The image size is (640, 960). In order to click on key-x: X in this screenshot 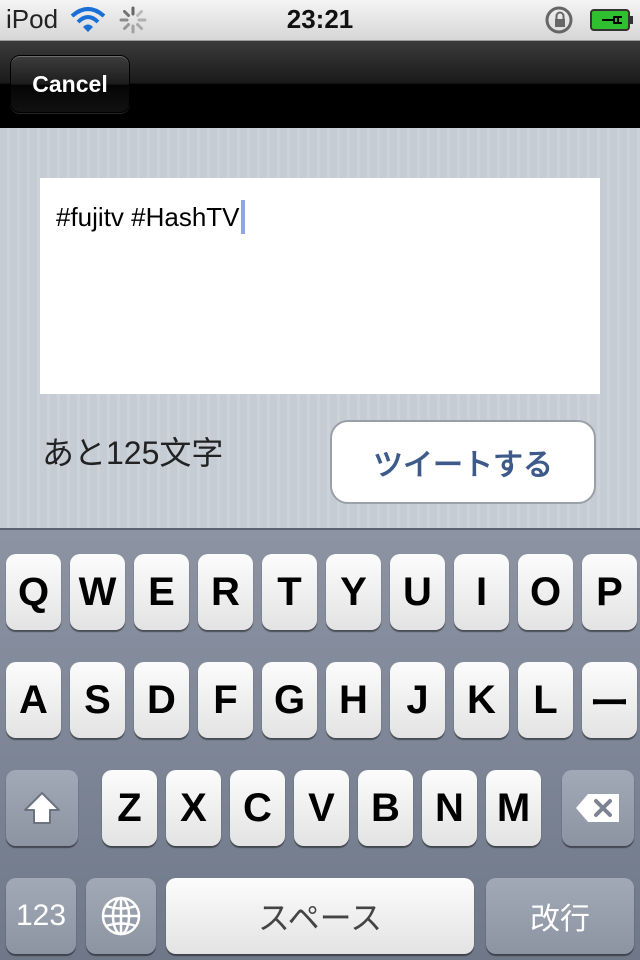, I will do `click(193, 808)`.